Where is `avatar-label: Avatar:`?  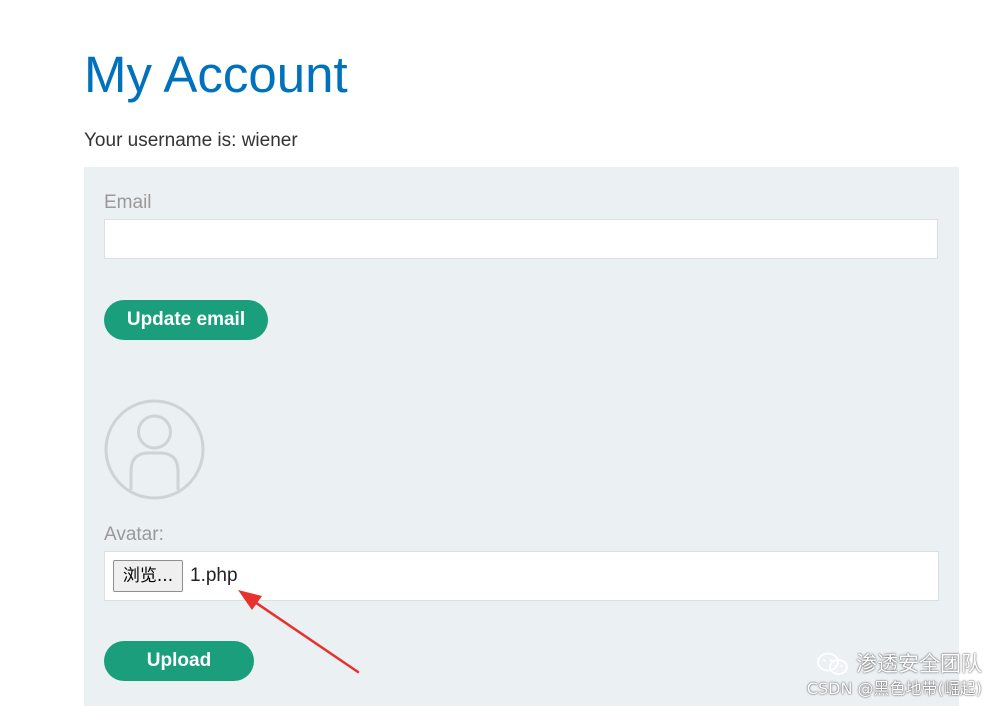 avatar-label: Avatar: is located at coordinates (134, 534).